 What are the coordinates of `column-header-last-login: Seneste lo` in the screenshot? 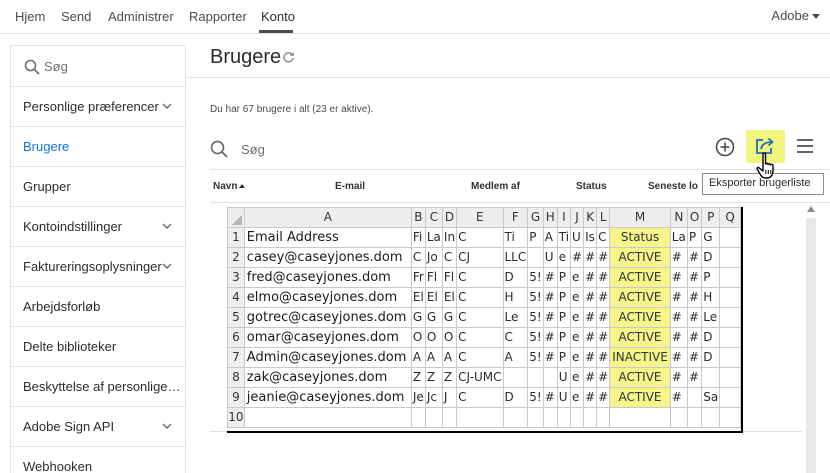 It's located at (673, 186).